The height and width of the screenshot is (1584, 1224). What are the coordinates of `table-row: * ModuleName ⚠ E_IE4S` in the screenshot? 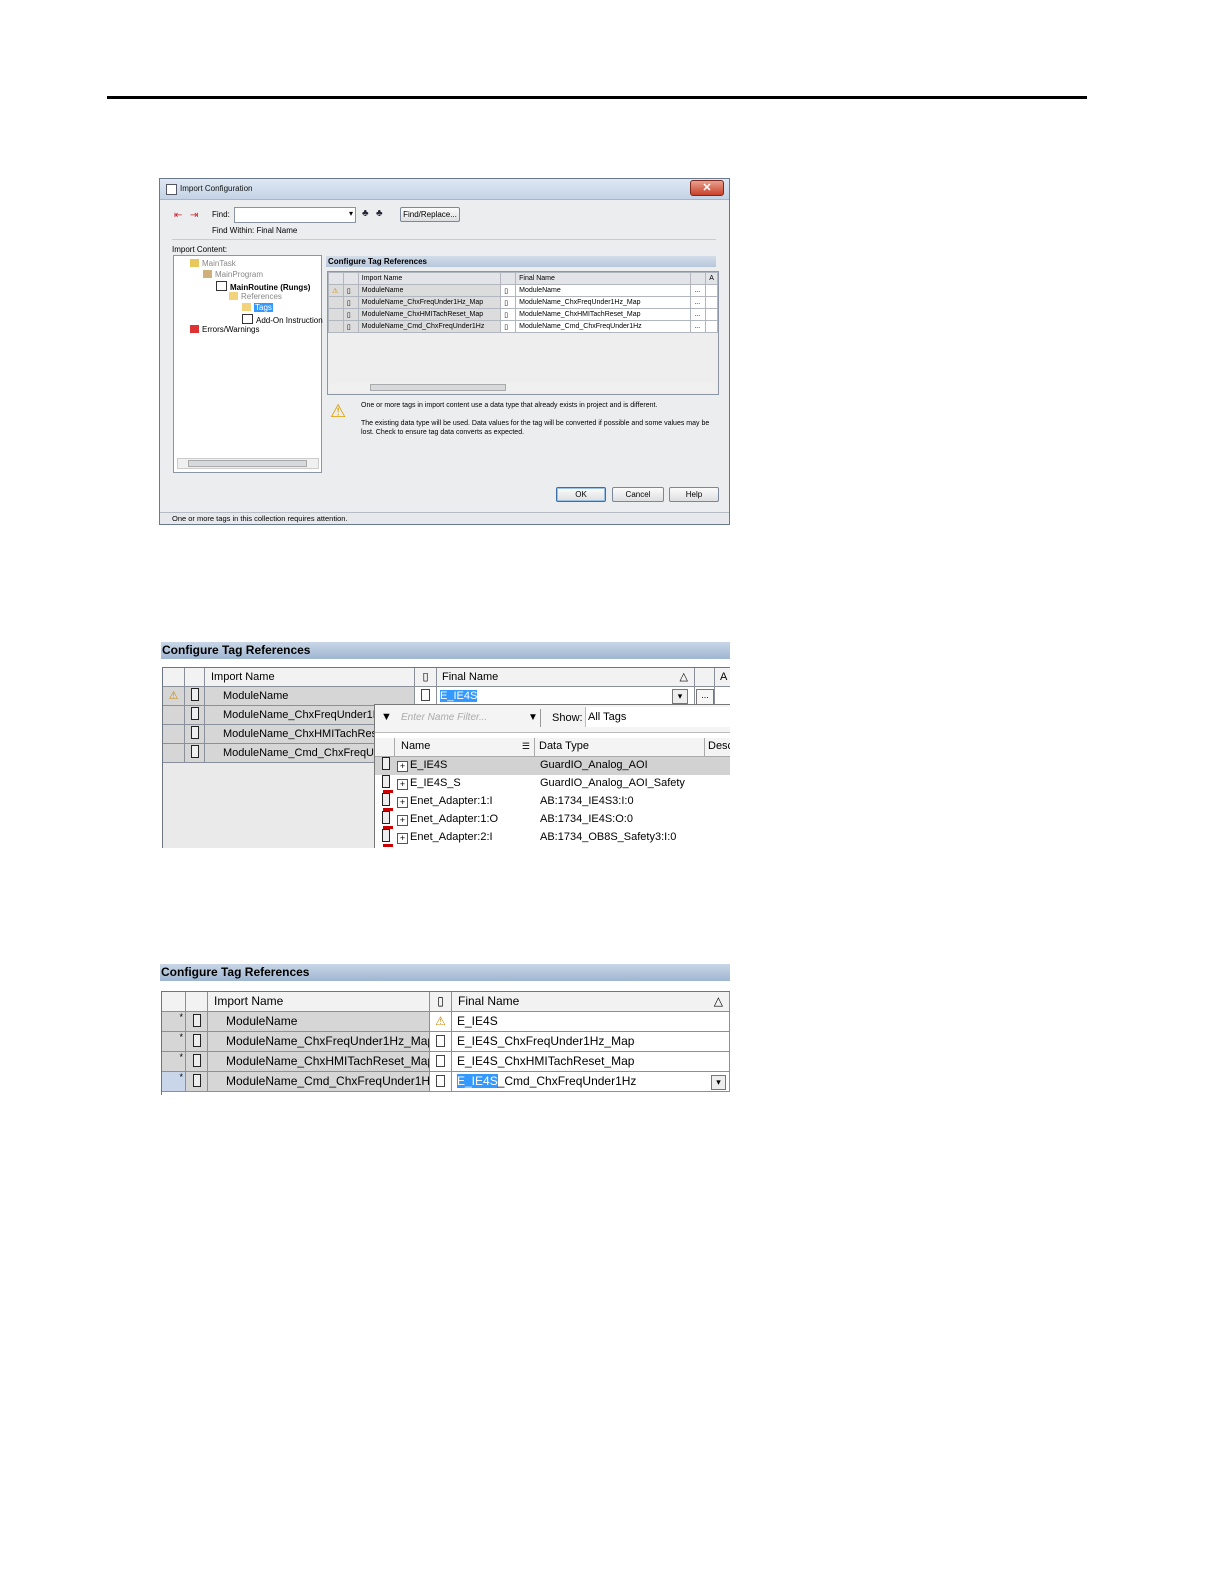 It's located at (446, 1022).